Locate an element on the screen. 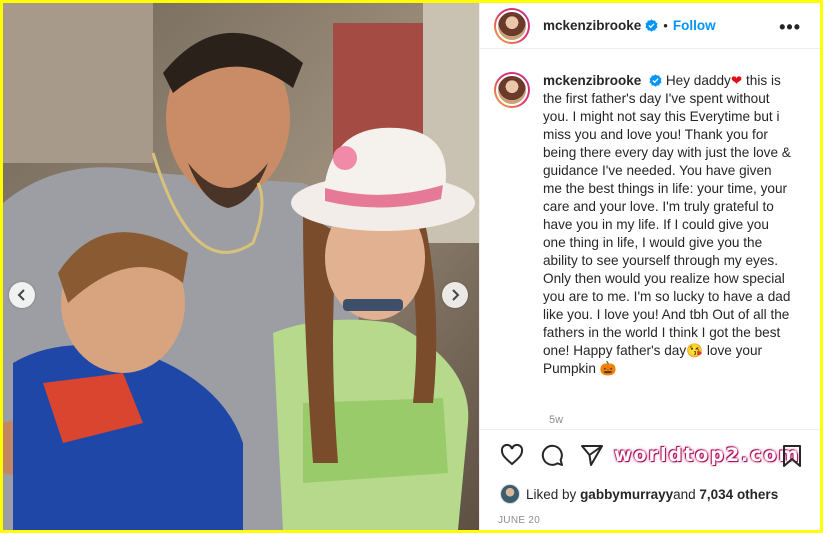 Image resolution: width=823 pixels, height=533 pixels. more-options-button: ••• is located at coordinates (790, 27).